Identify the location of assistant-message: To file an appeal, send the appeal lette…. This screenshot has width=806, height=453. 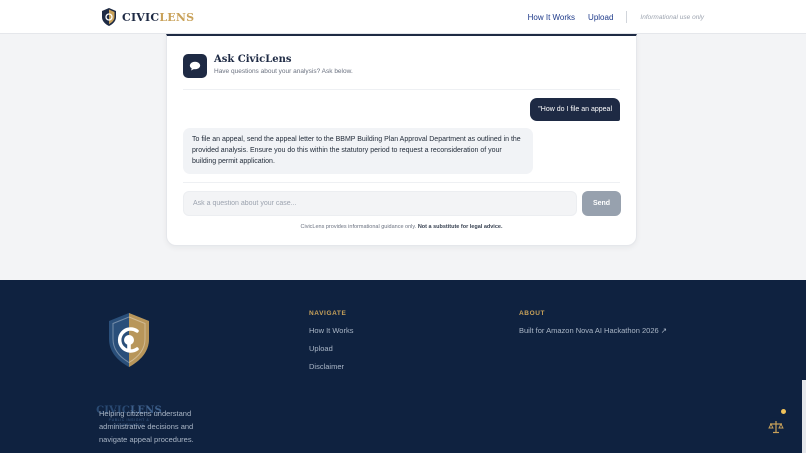
(358, 151).